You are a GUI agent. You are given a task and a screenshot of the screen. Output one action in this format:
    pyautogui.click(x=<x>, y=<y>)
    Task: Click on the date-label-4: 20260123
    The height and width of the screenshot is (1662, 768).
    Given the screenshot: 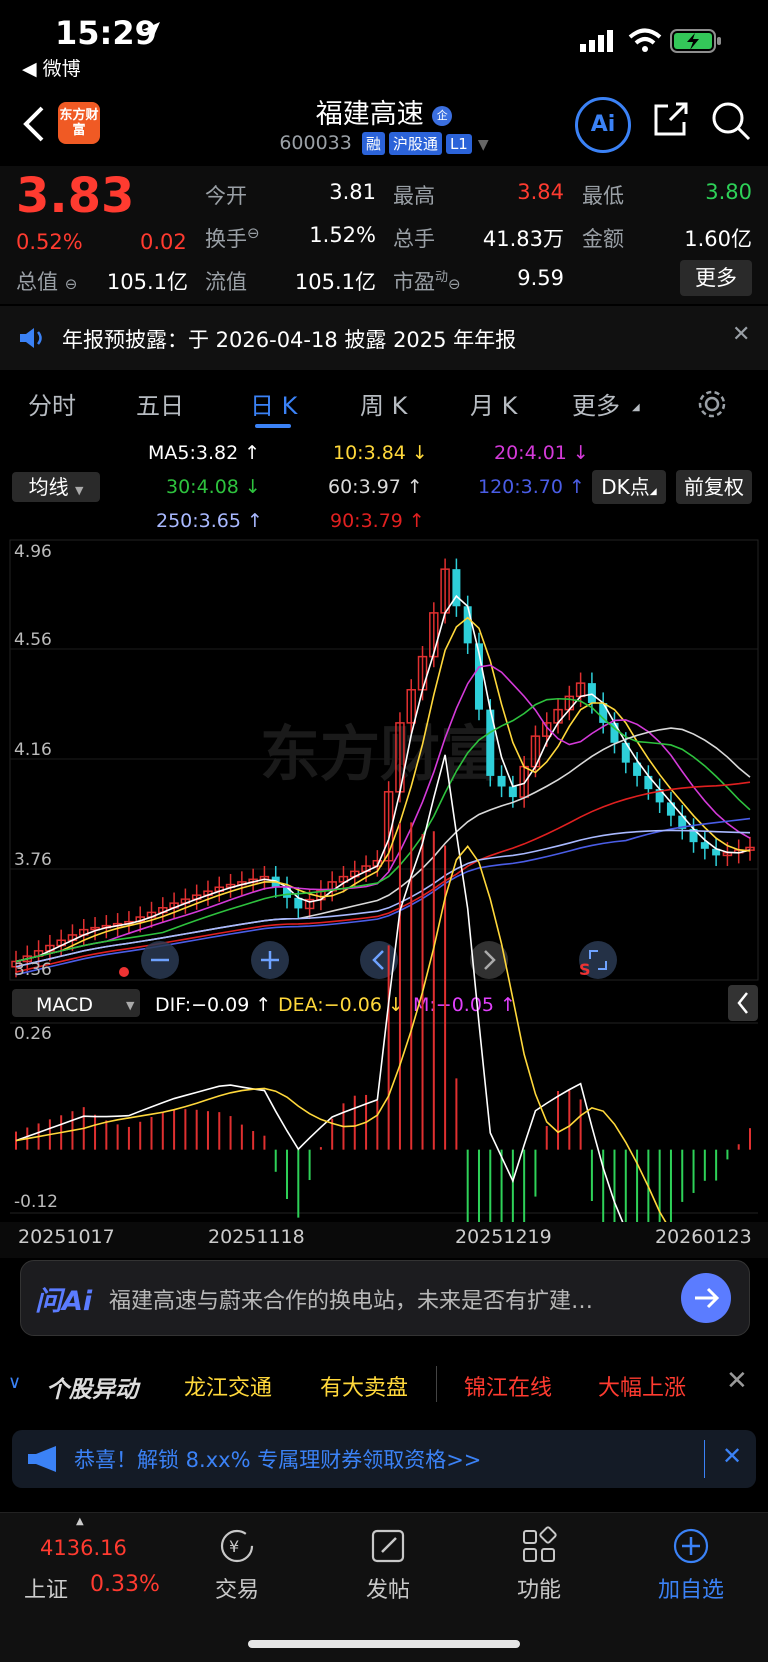 What is the action you would take?
    pyautogui.click(x=703, y=1237)
    